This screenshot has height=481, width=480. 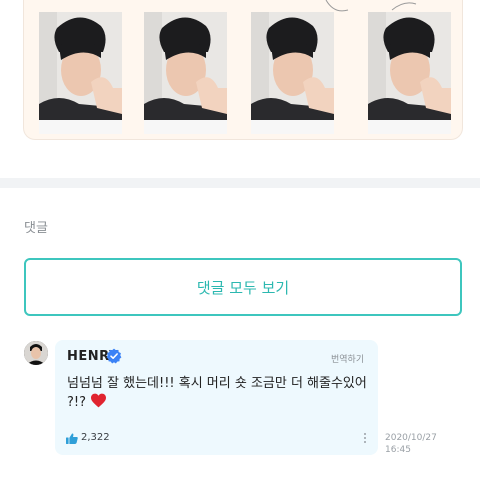 What do you see at coordinates (36, 353) in the screenshot?
I see `avatar` at bounding box center [36, 353].